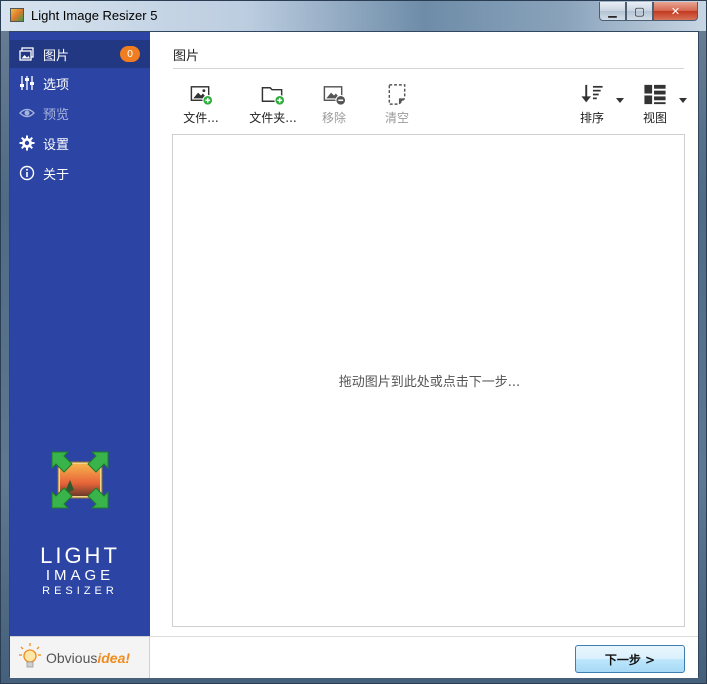 The width and height of the screenshot is (707, 684). I want to click on sidebar-item-about: 关于, so click(80, 173).